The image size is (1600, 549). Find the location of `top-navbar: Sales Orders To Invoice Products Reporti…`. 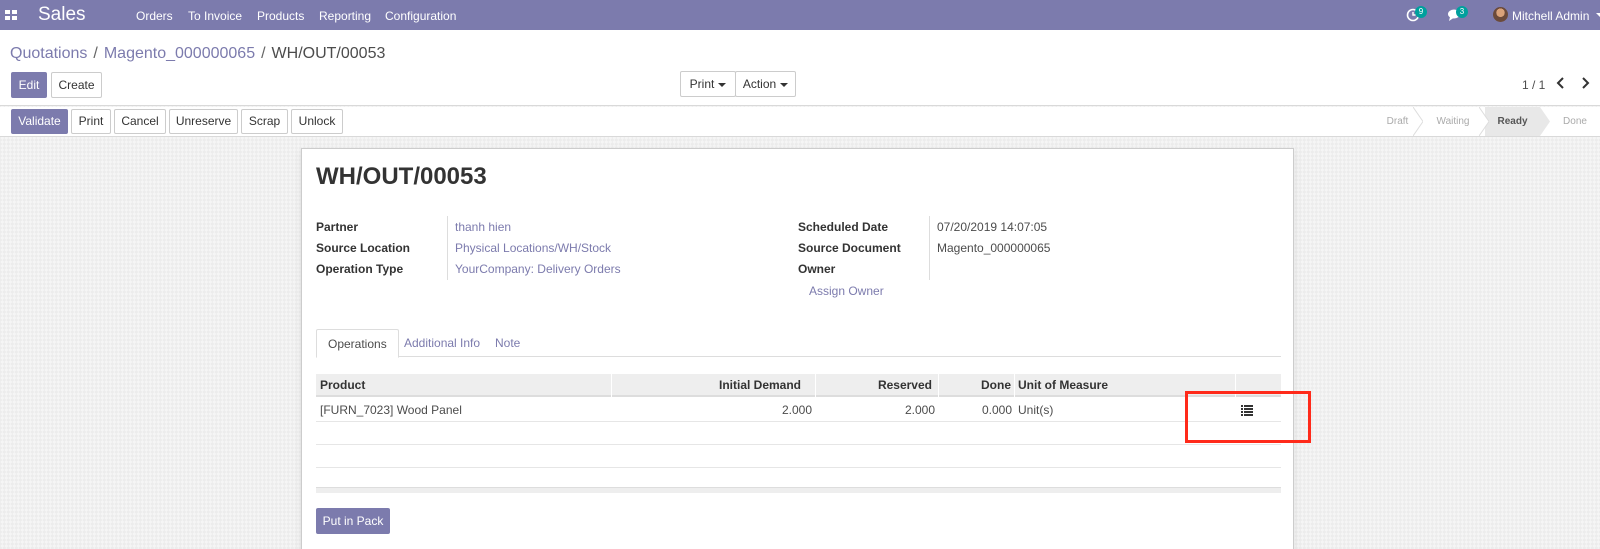

top-navbar: Sales Orders To Invoice Products Reporti… is located at coordinates (800, 15).